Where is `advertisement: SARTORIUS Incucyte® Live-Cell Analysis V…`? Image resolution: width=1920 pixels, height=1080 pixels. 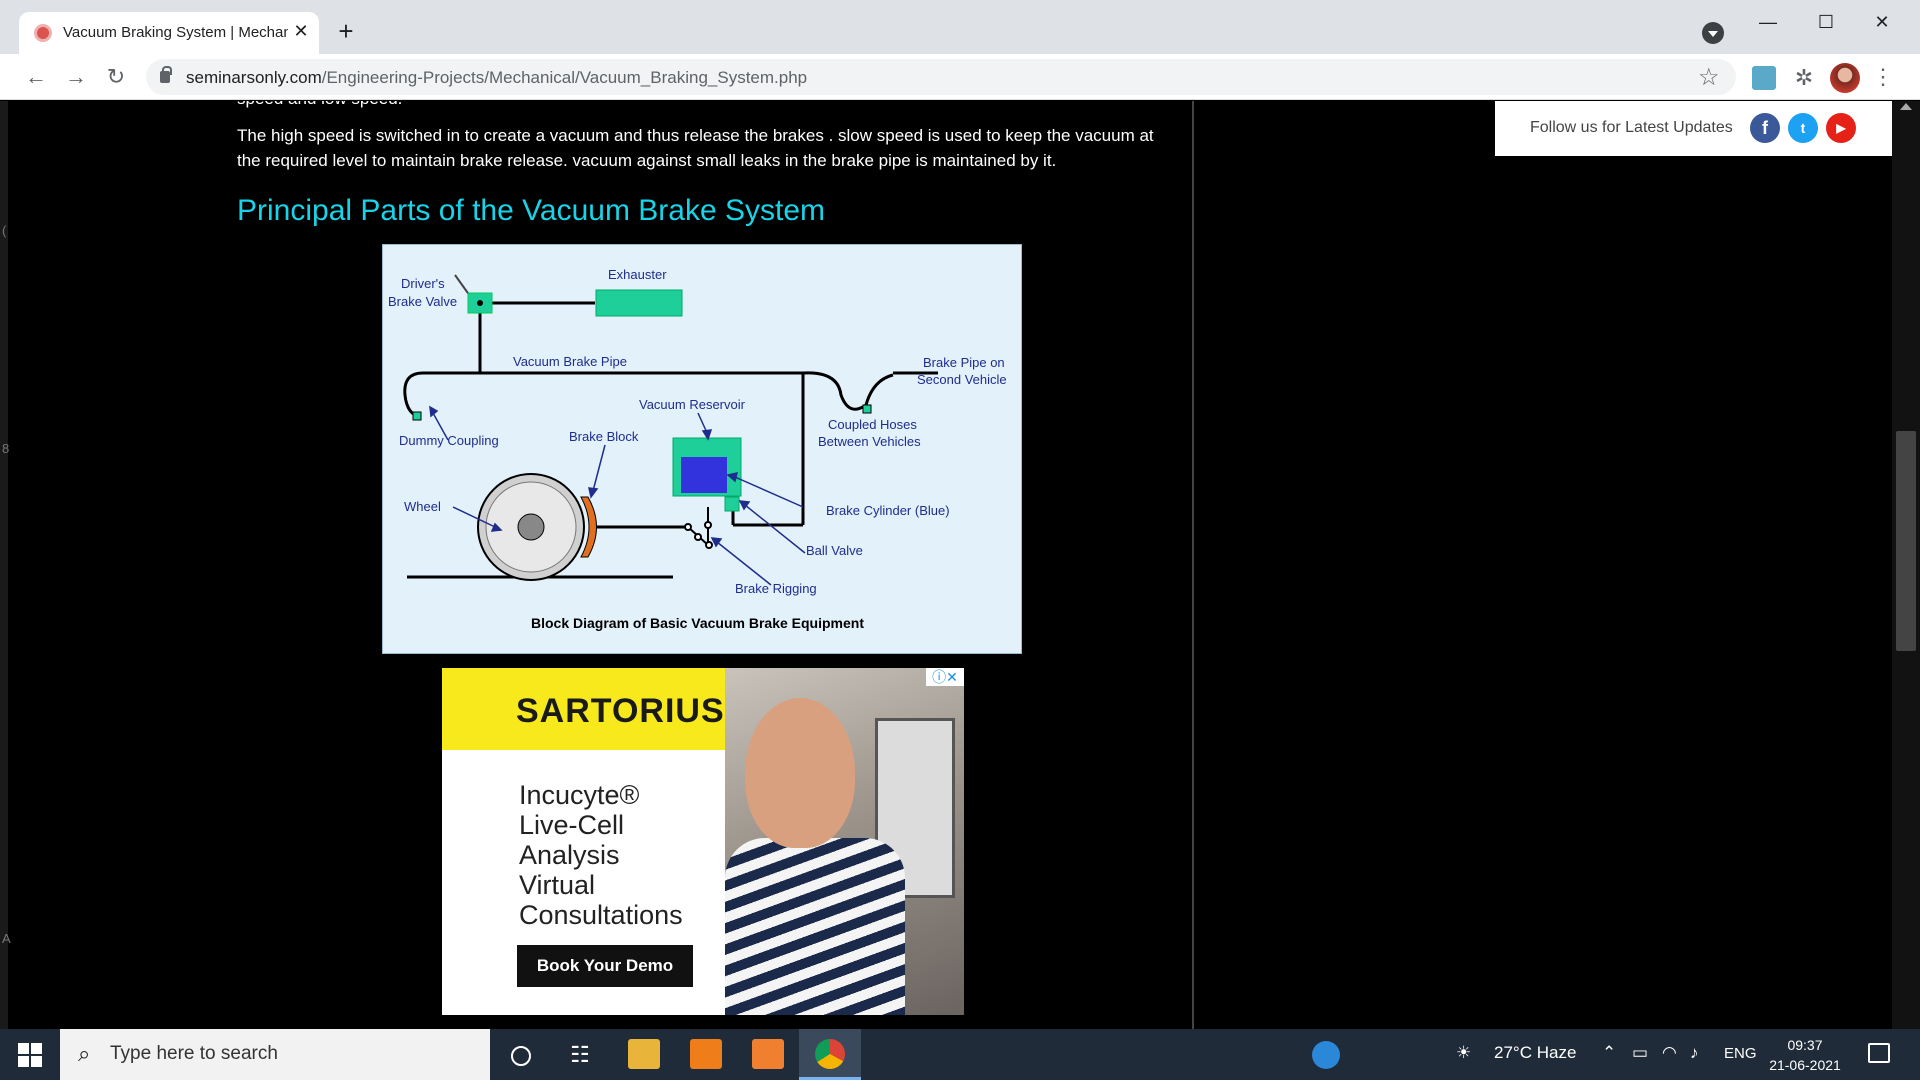 advertisement: SARTORIUS Incucyte® Live-Cell Analysis V… is located at coordinates (703, 841).